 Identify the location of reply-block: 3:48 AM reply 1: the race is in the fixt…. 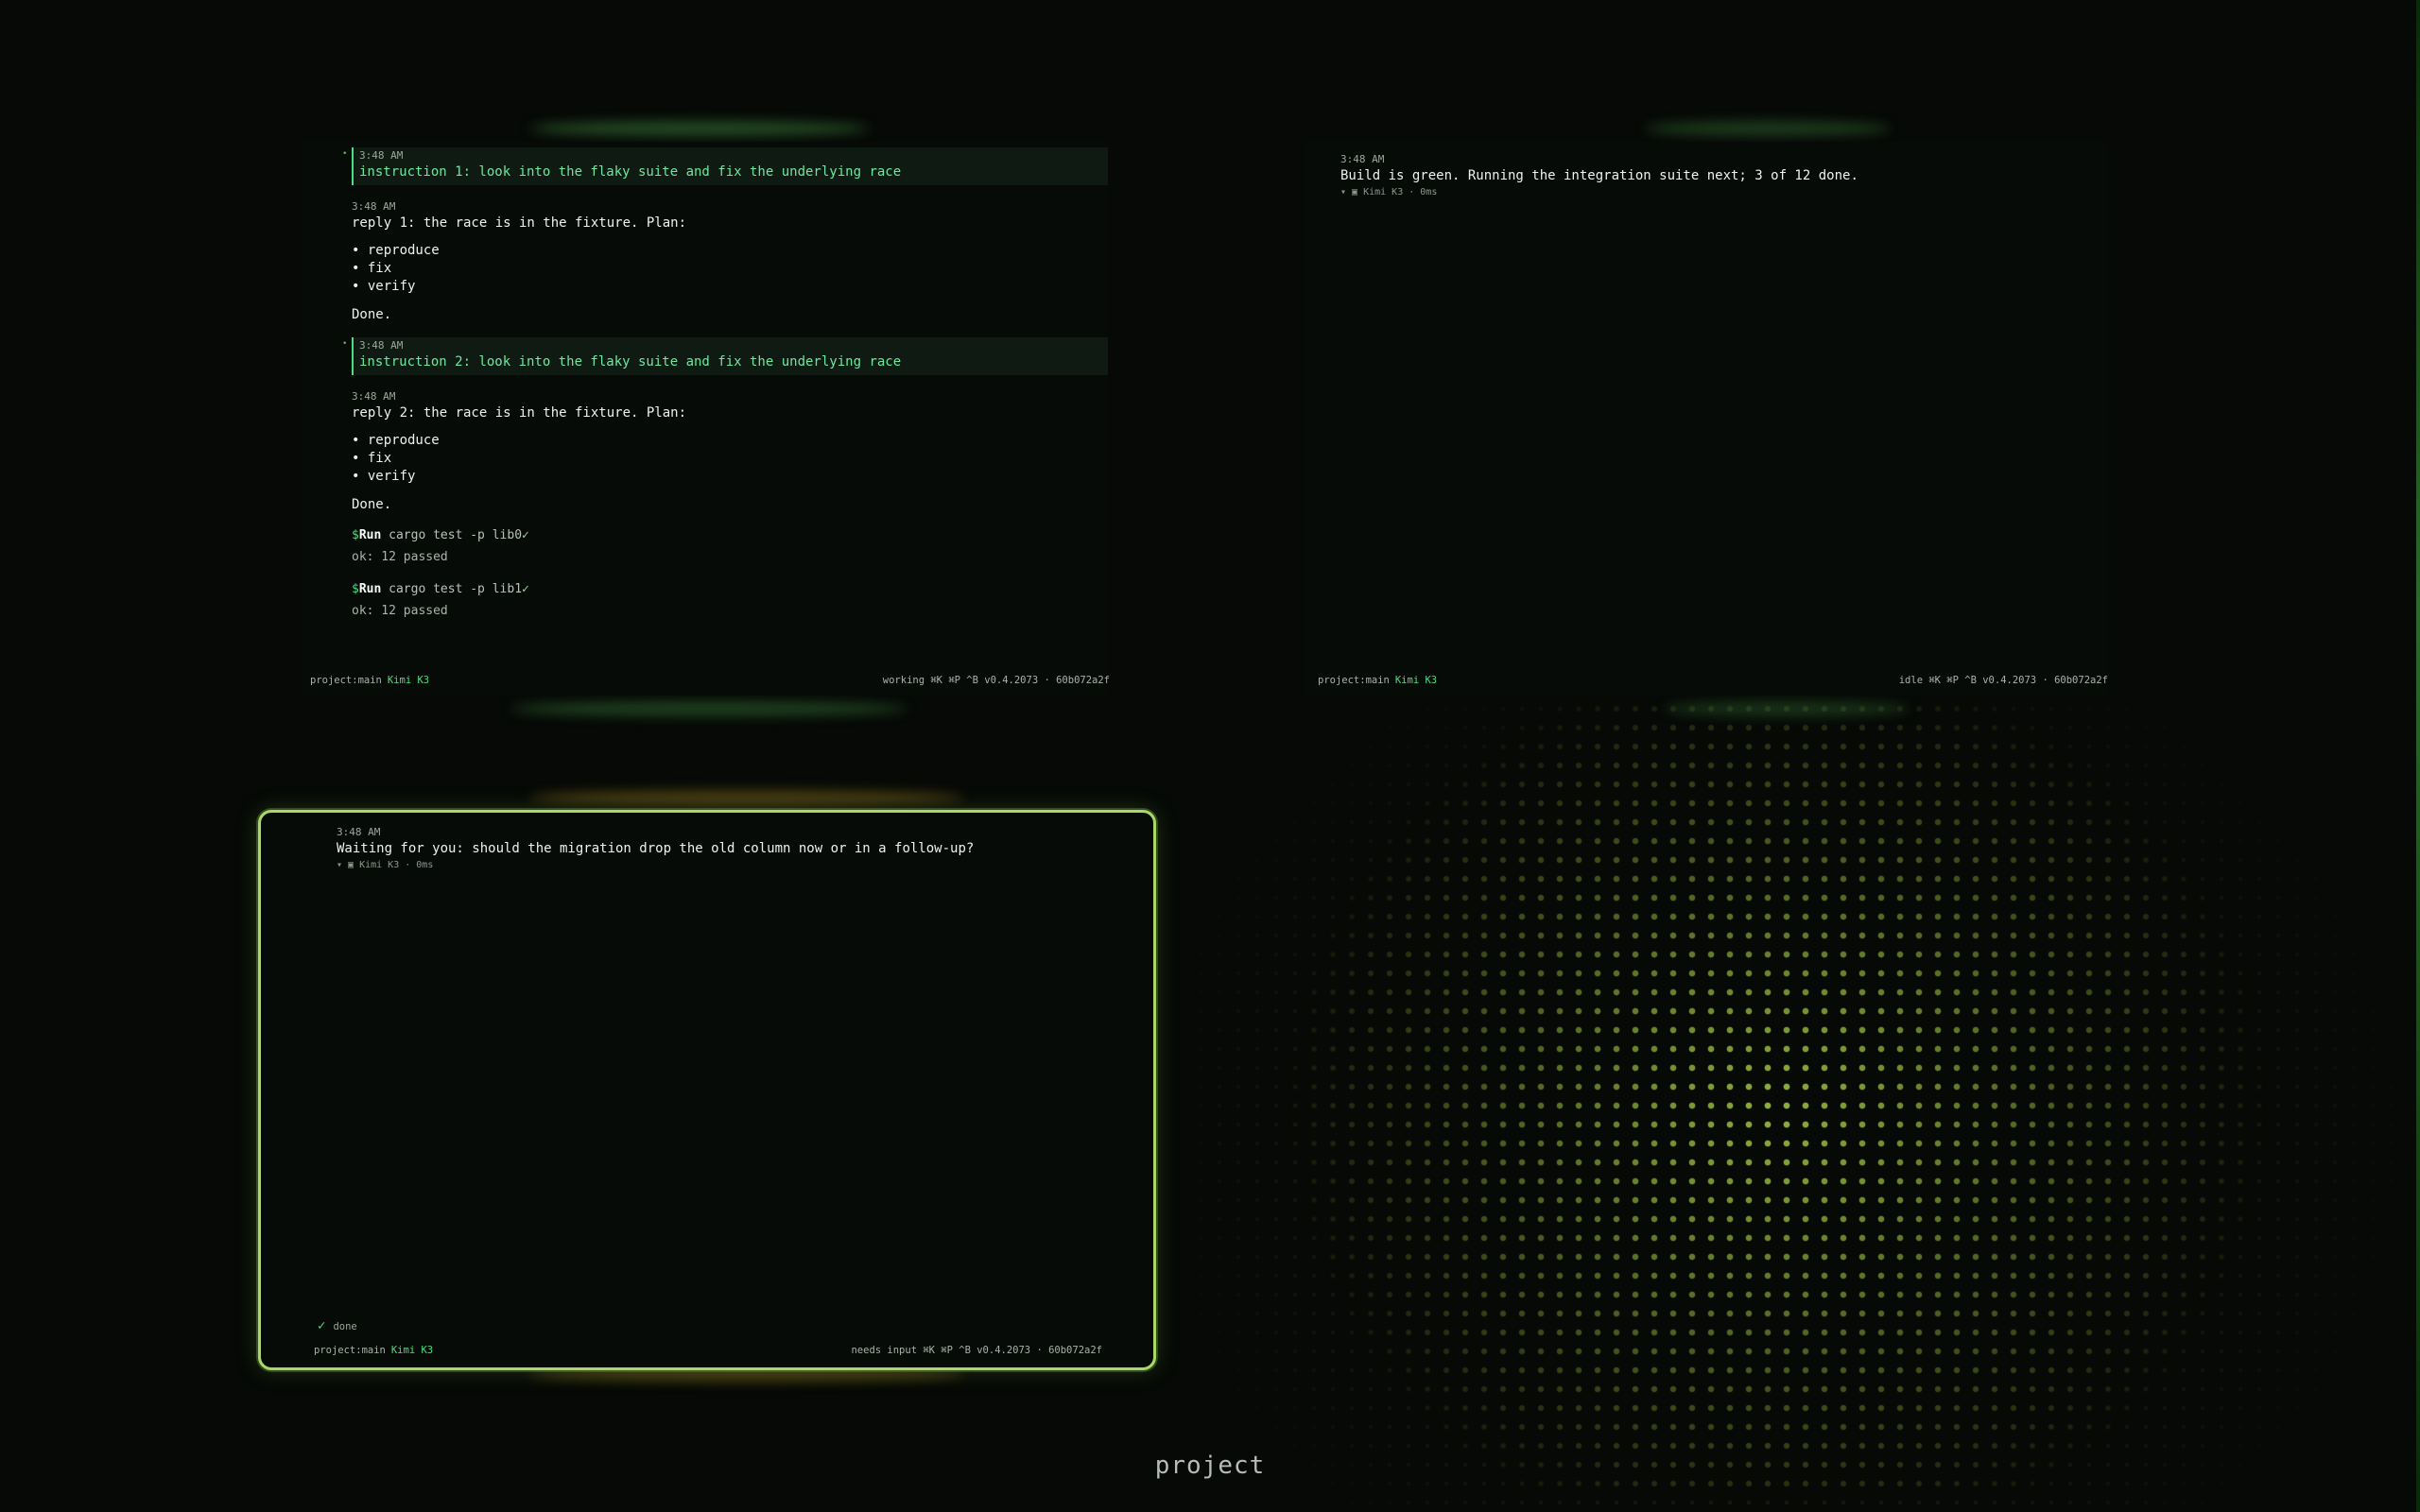
(730, 261).